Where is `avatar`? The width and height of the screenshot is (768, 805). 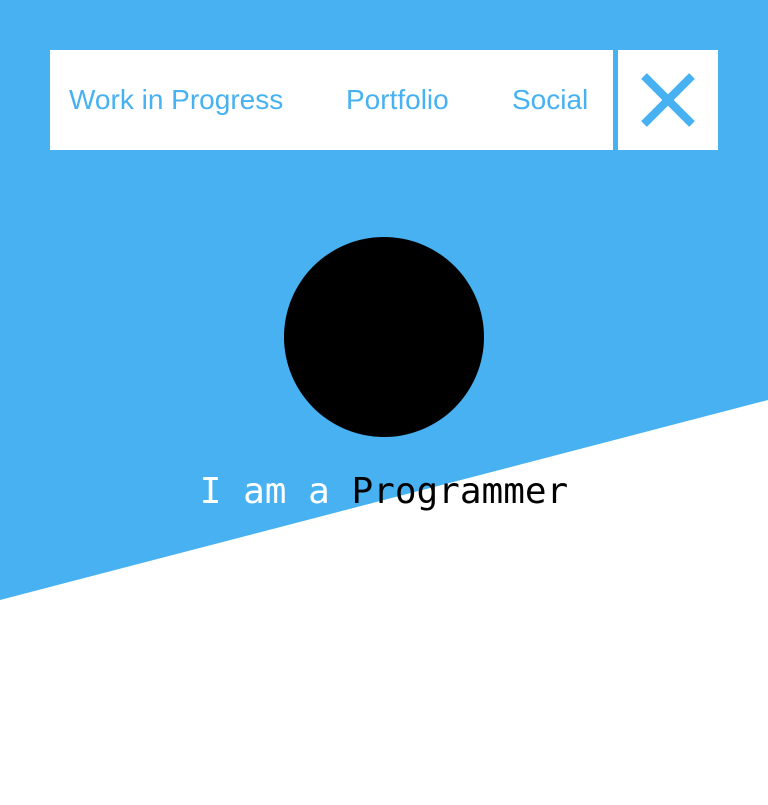 avatar is located at coordinates (384, 337).